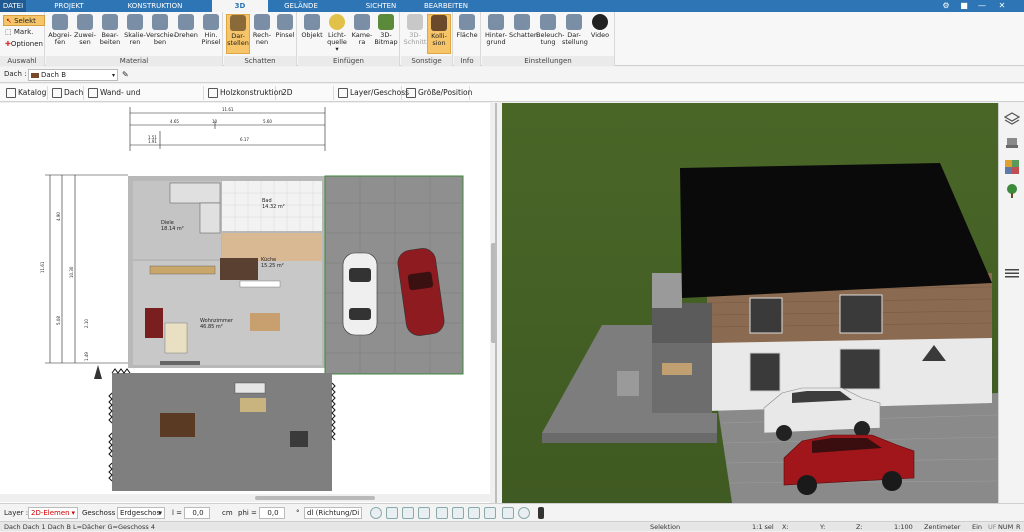  What do you see at coordinates (13, 6) in the screenshot?
I see `tab-datei: DATEI` at bounding box center [13, 6].